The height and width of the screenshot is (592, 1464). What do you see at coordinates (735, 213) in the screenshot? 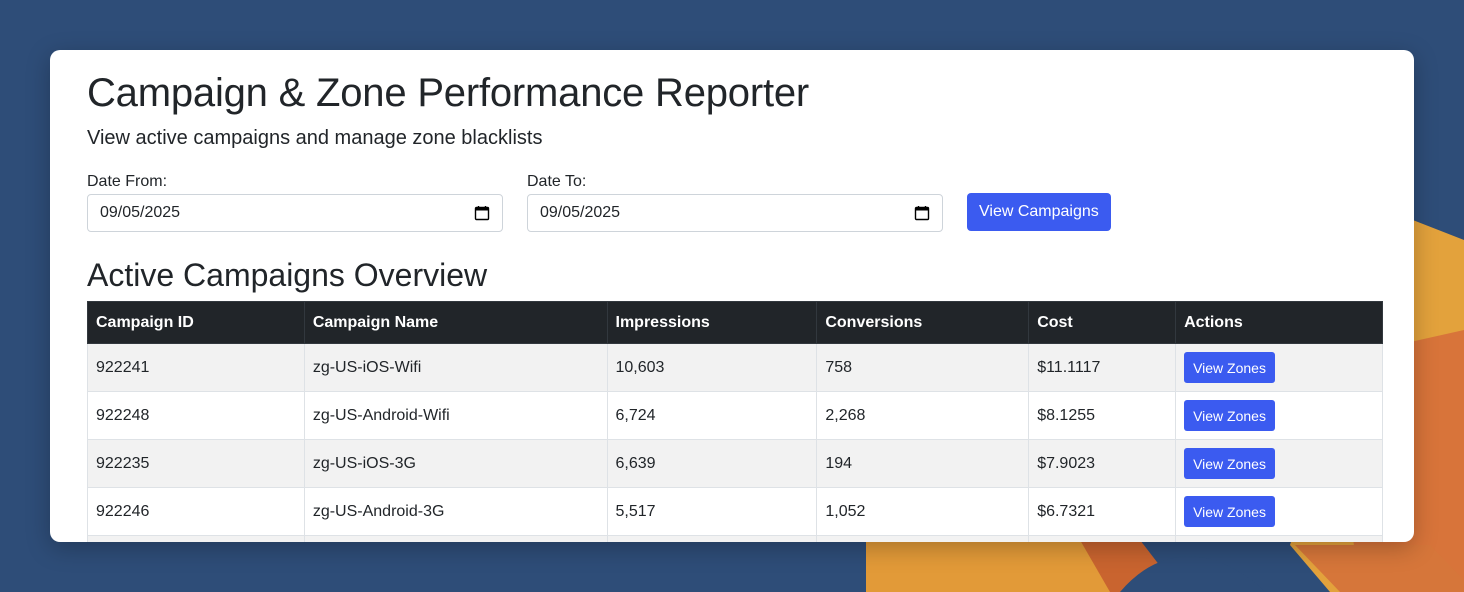
I see `date-to-input: 09/05/2025` at bounding box center [735, 213].